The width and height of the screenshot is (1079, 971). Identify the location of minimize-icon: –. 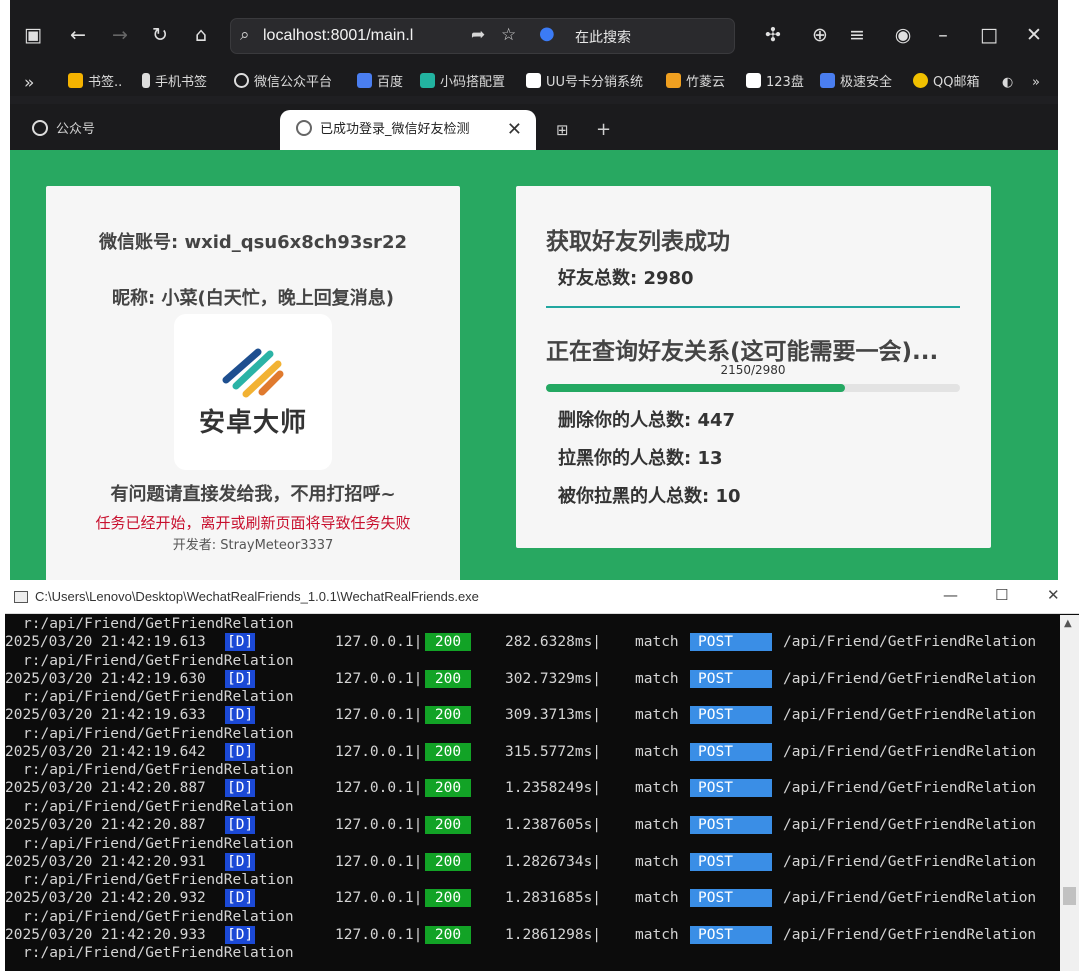
(943, 35).